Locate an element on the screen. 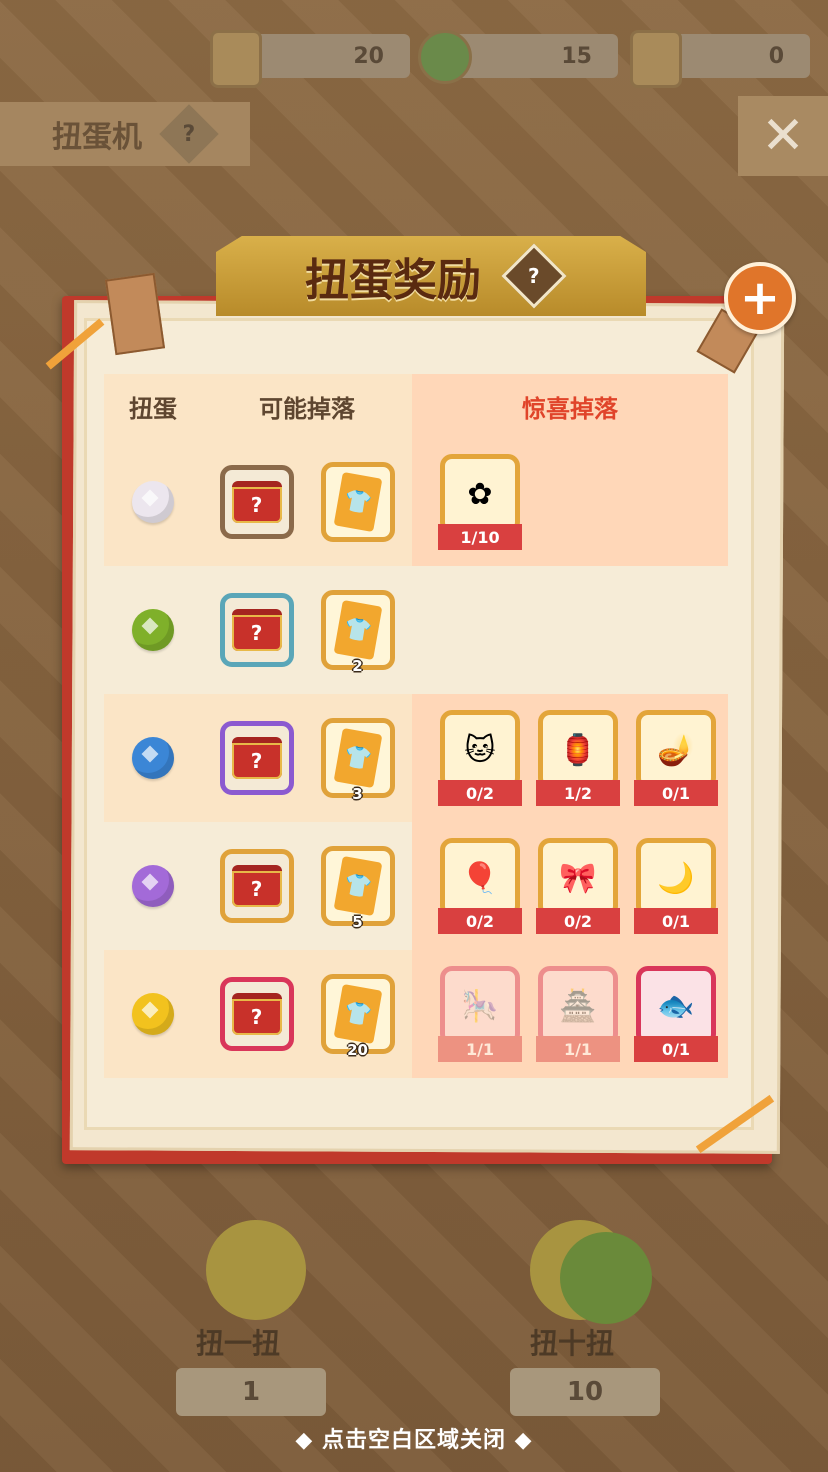 The height and width of the screenshot is (1472, 828). balloon-cats-icon: 🎈 is located at coordinates (480, 878).